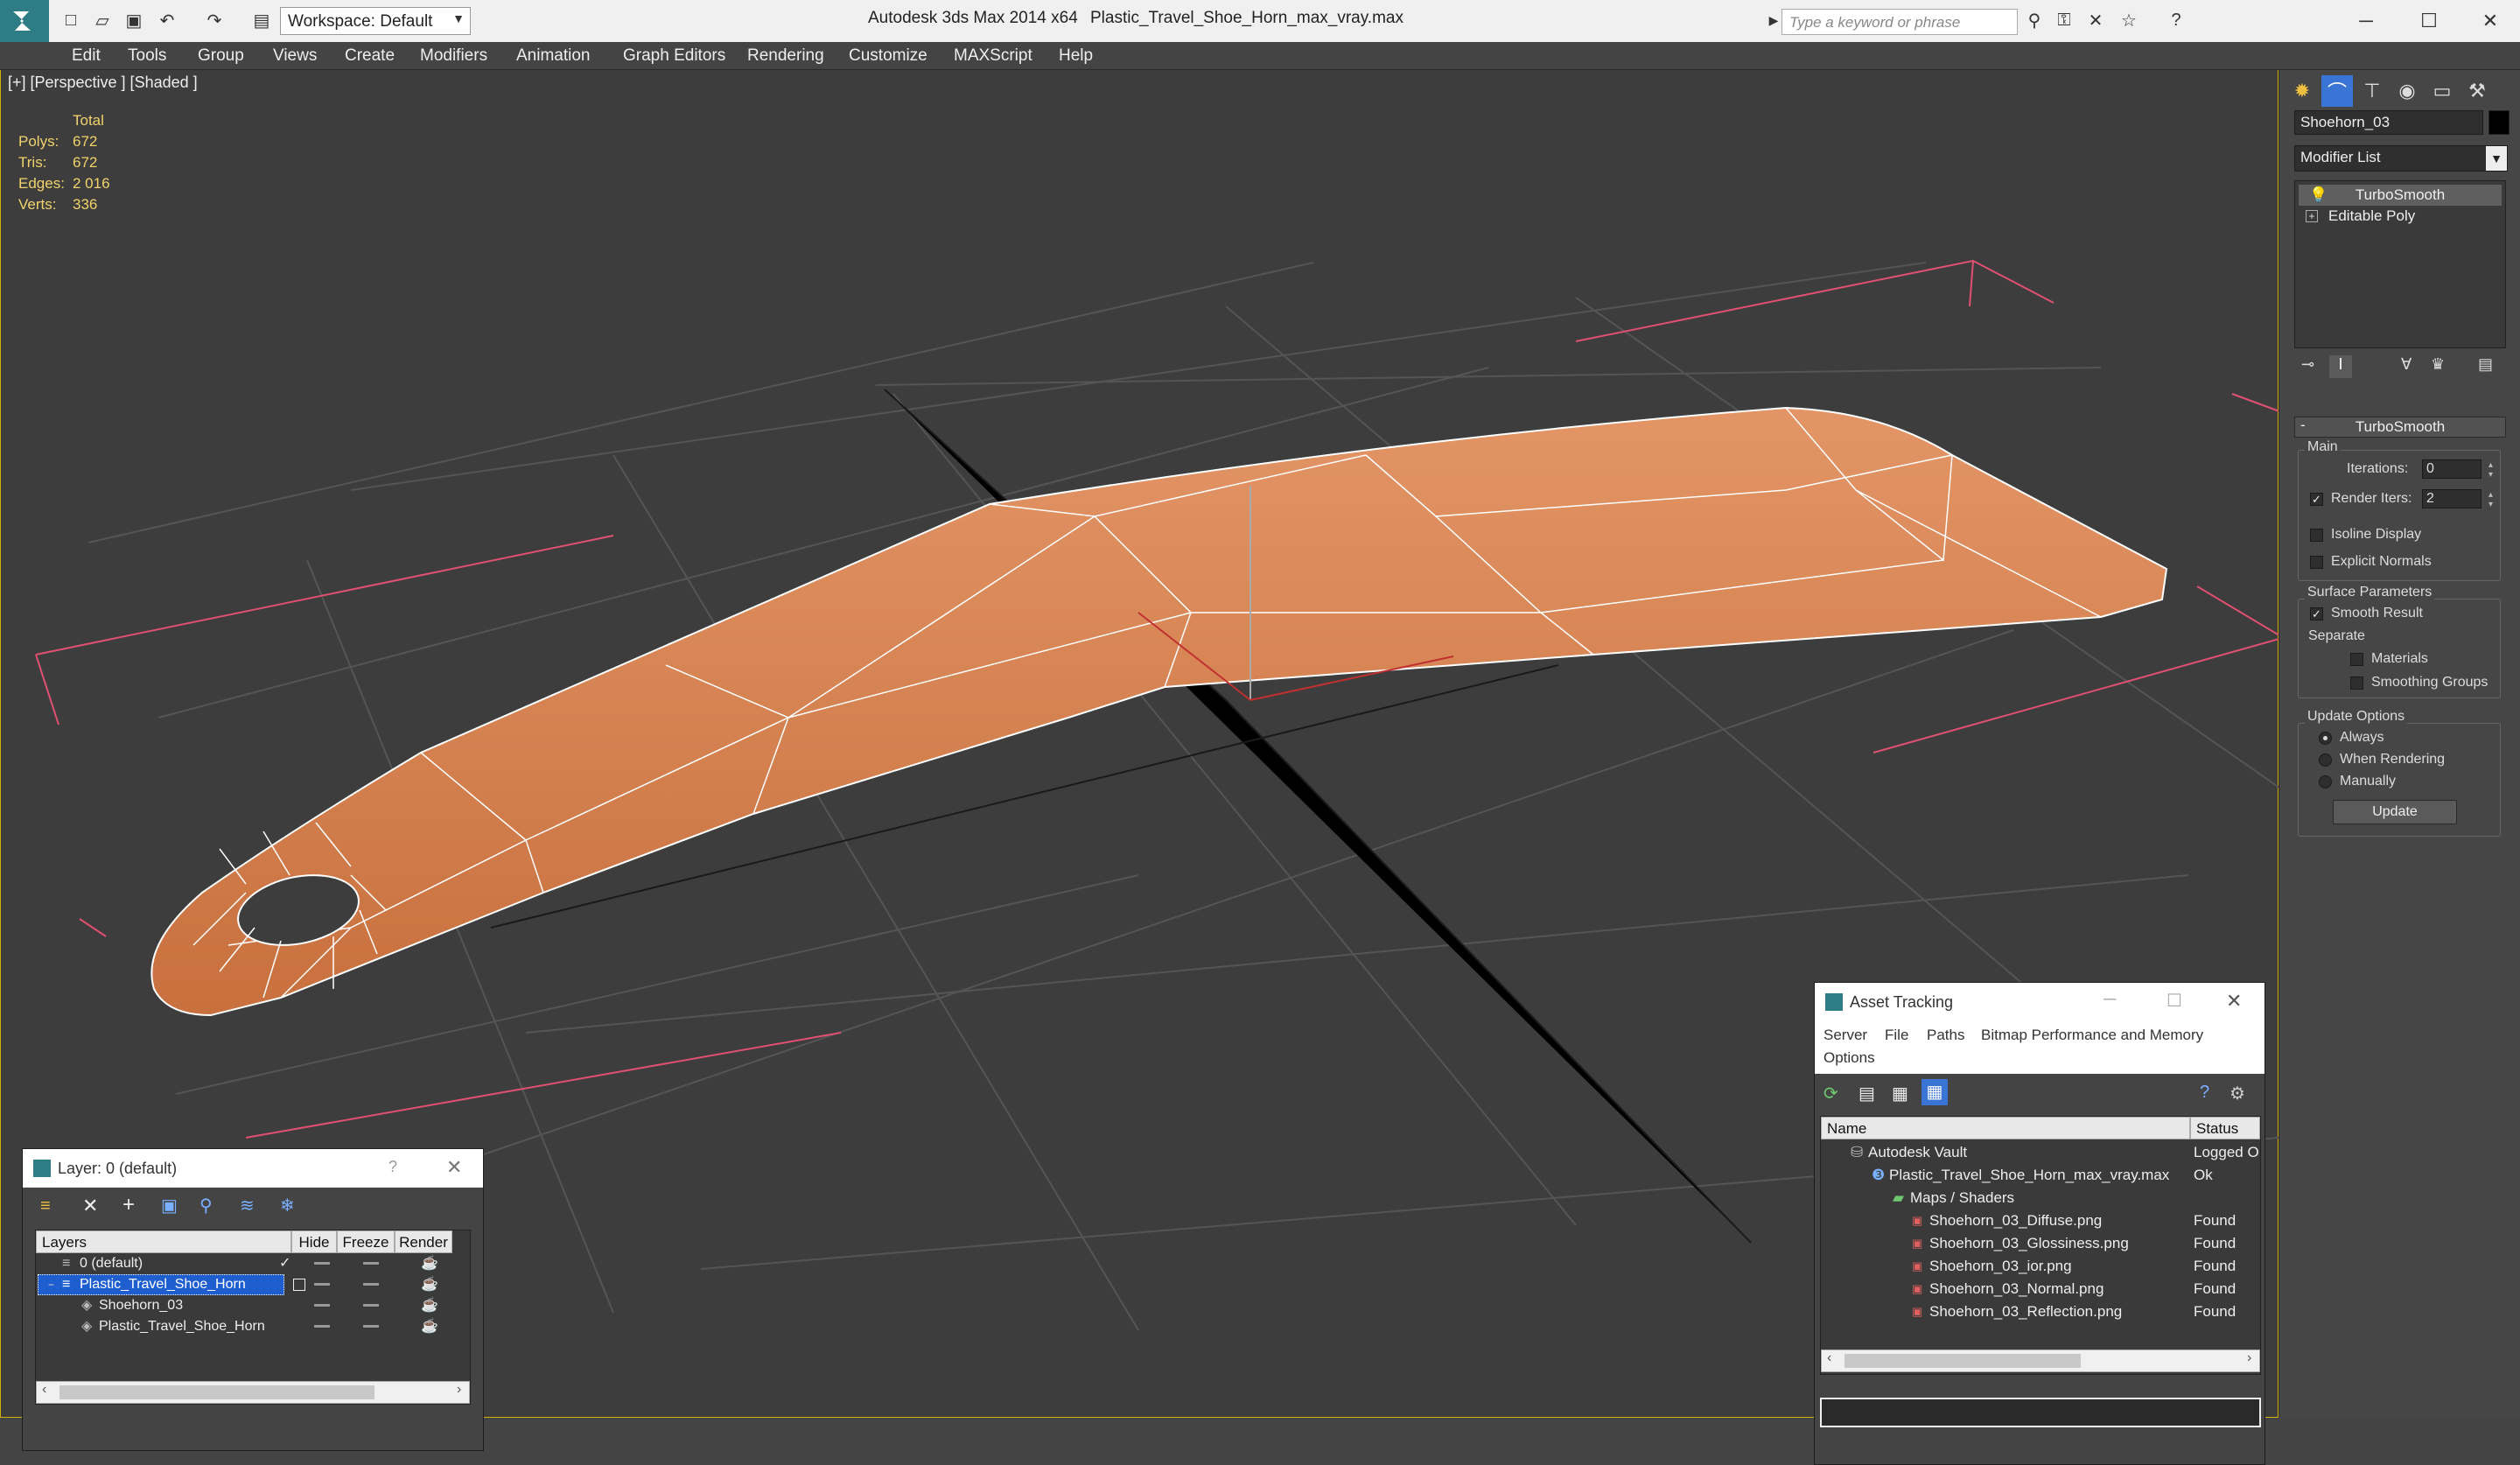  What do you see at coordinates (221, 56) in the screenshot?
I see `menu-group: Group` at bounding box center [221, 56].